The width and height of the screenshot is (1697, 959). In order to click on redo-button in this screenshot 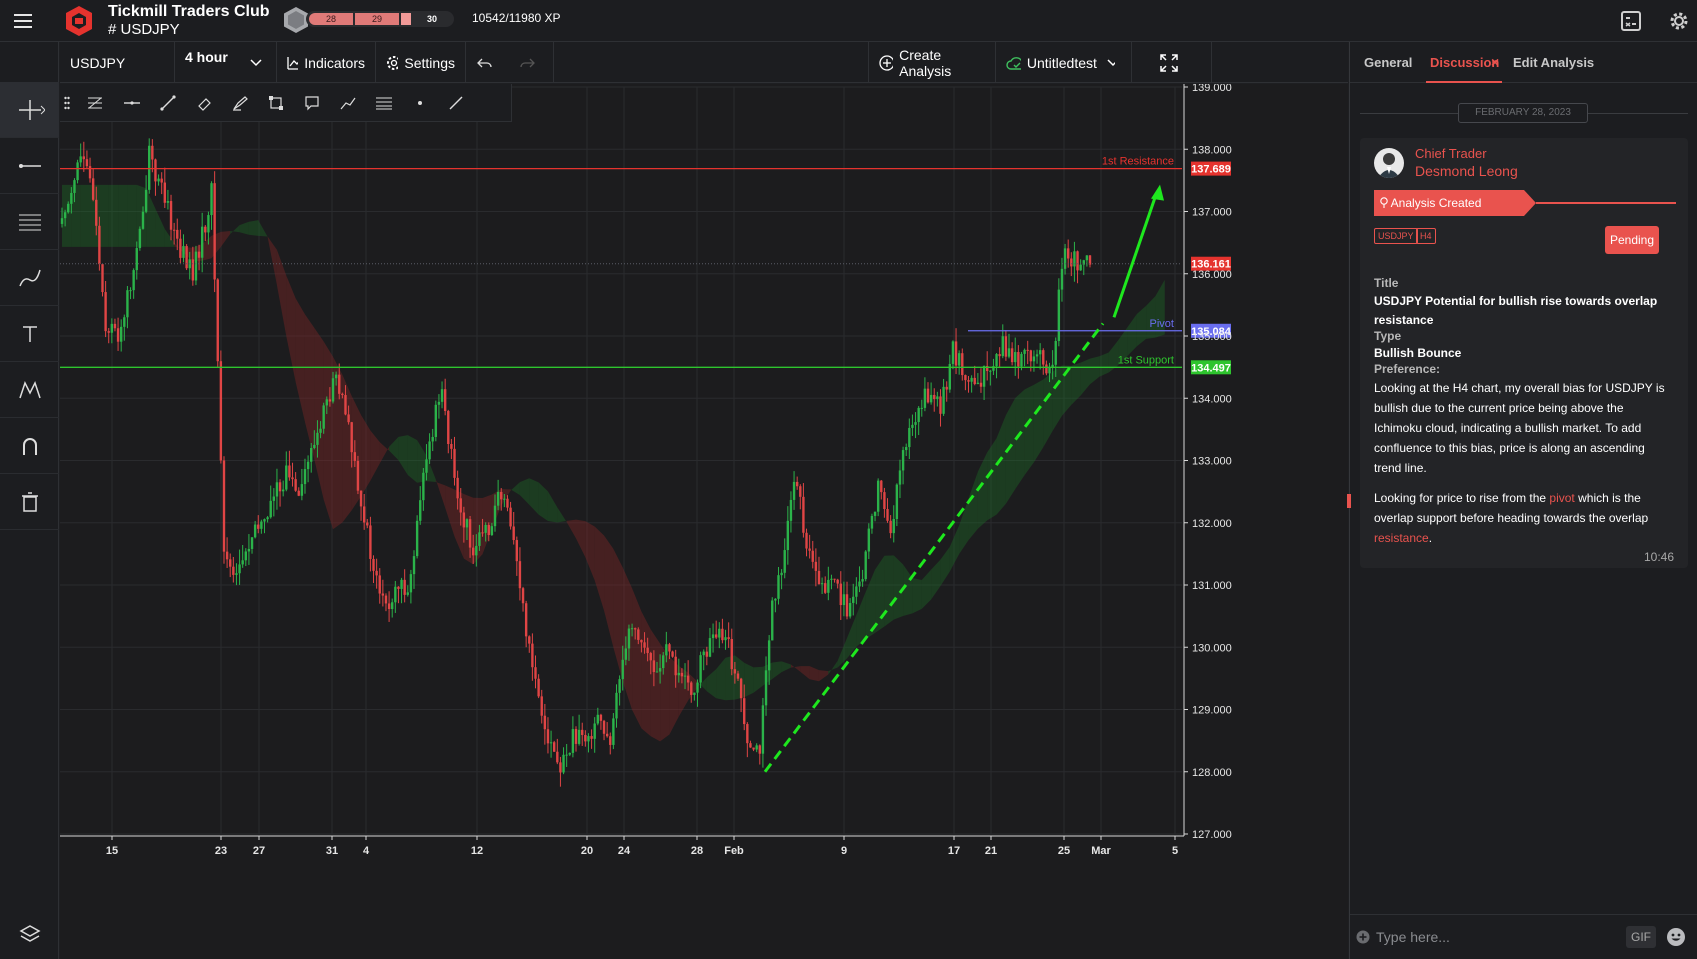, I will do `click(532, 62)`.